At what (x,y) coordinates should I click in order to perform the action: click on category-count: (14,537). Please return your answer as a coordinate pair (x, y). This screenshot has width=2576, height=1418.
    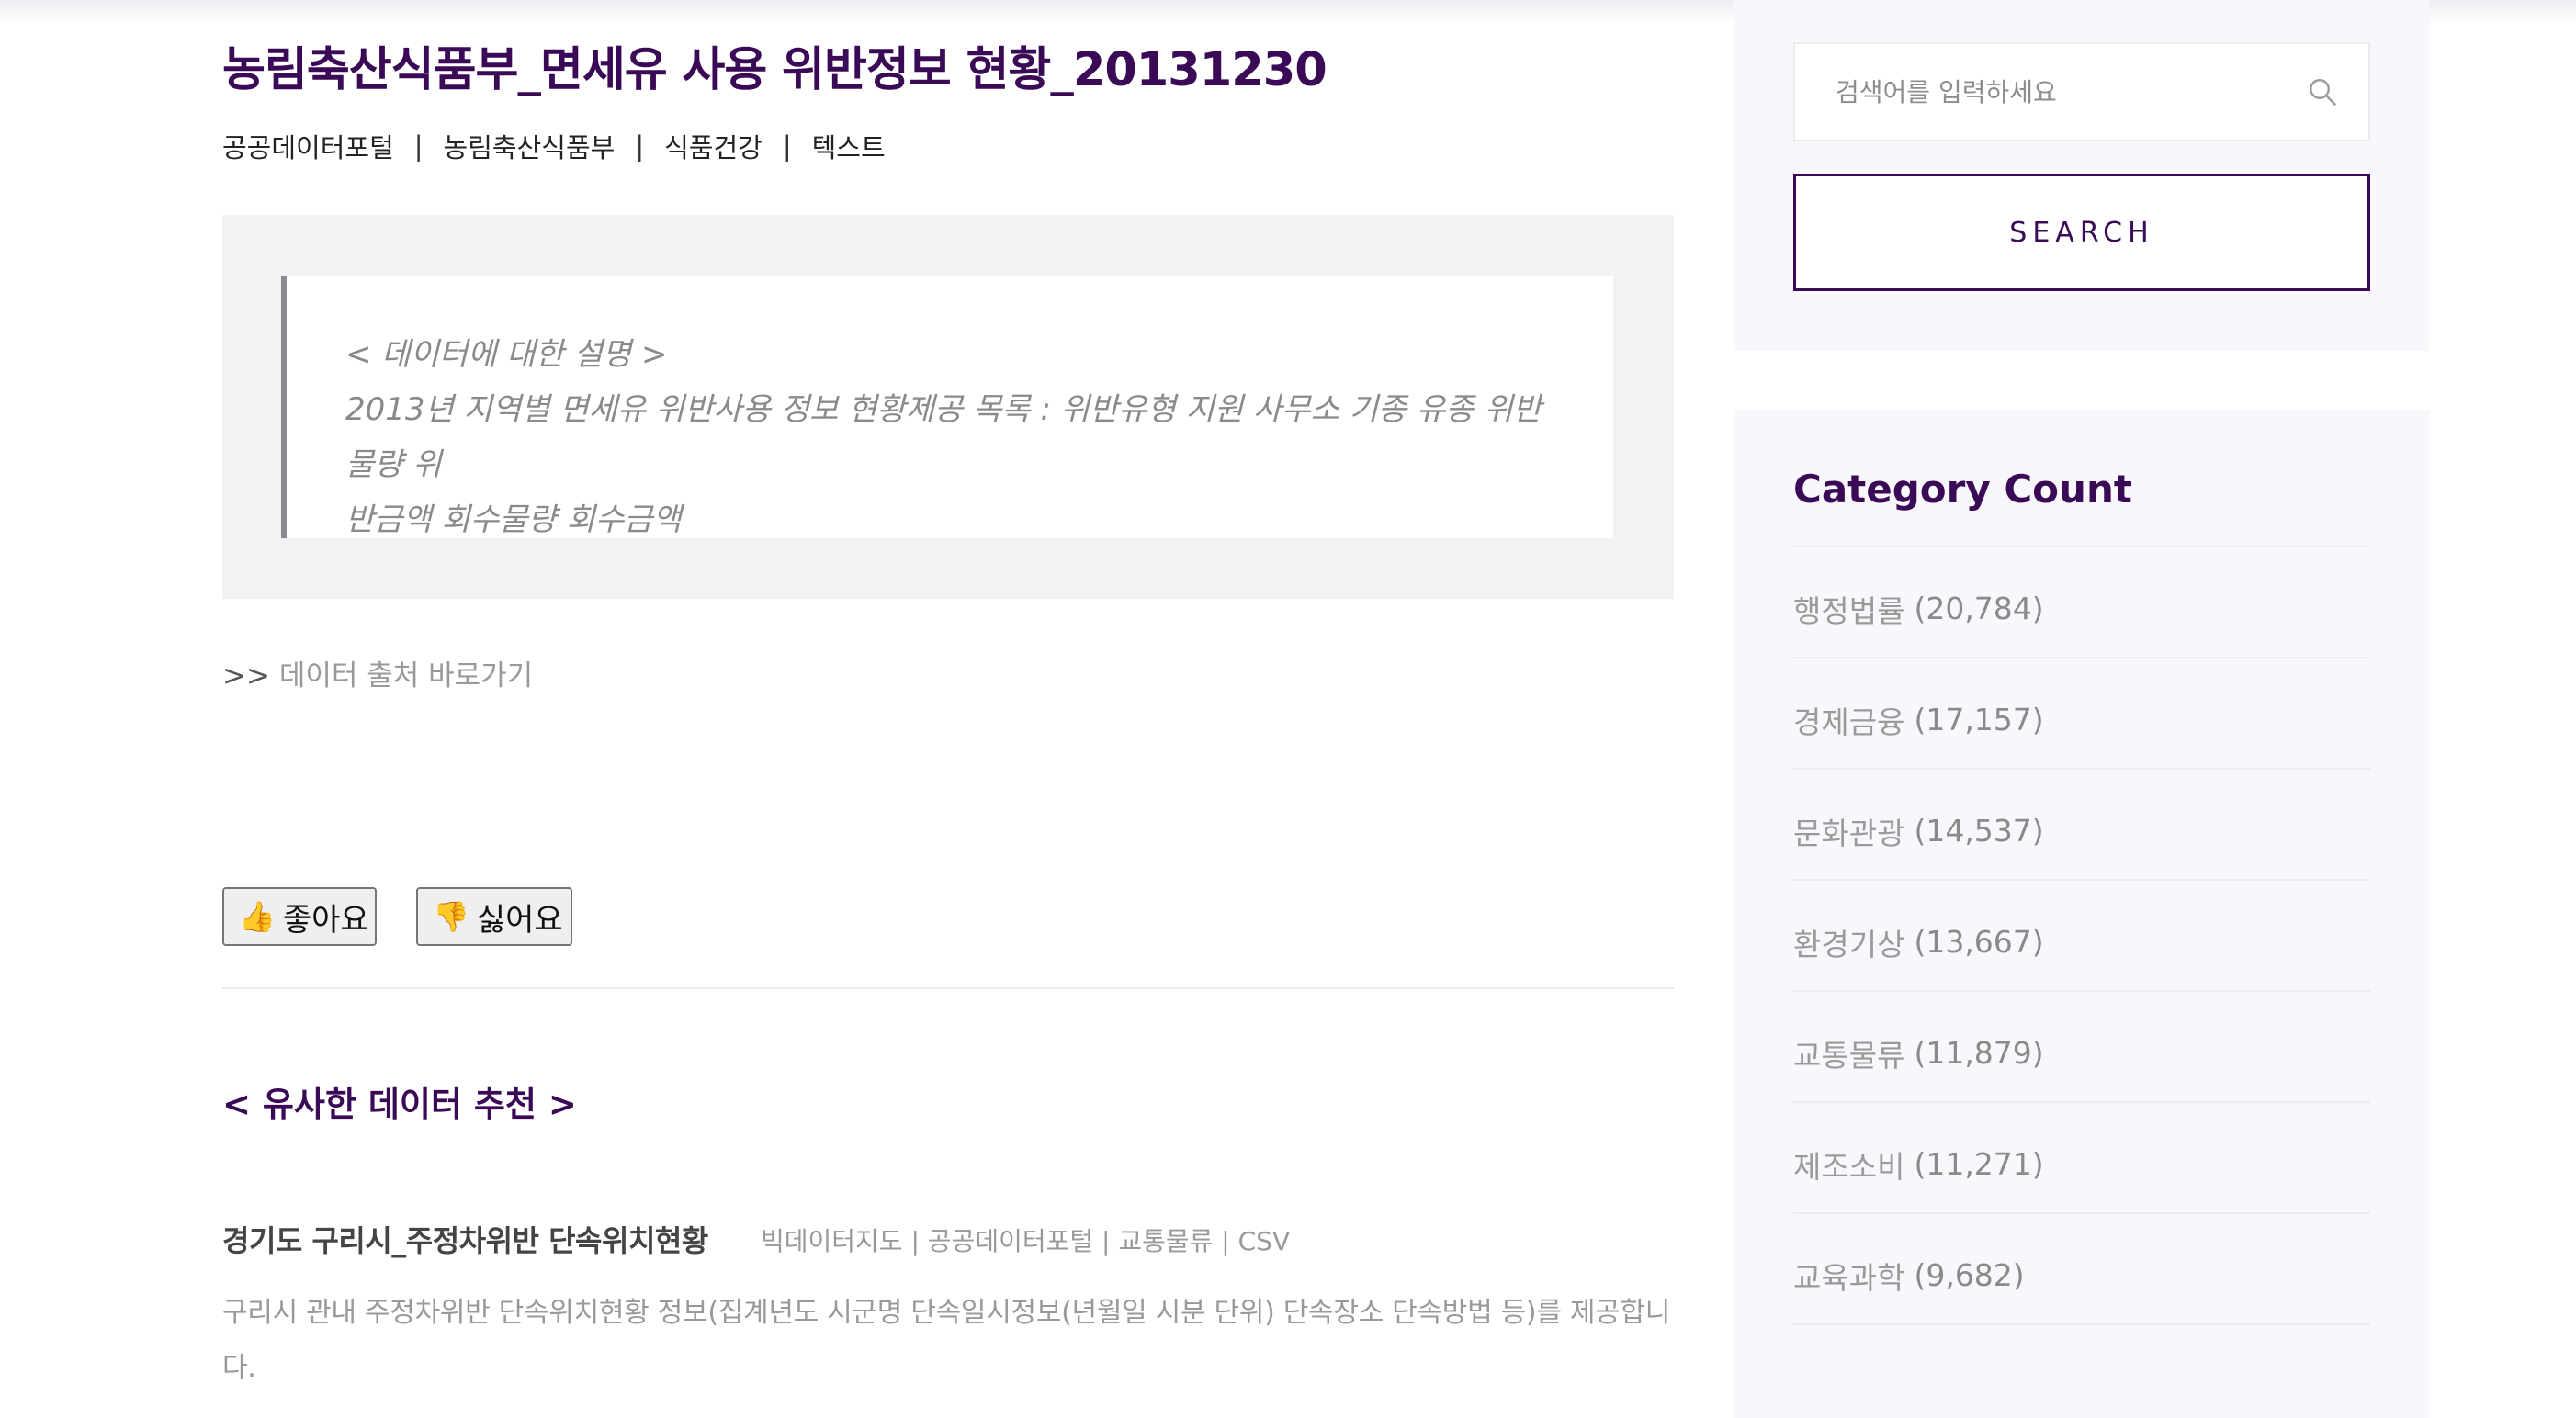
    Looking at the image, I should click on (1979, 831).